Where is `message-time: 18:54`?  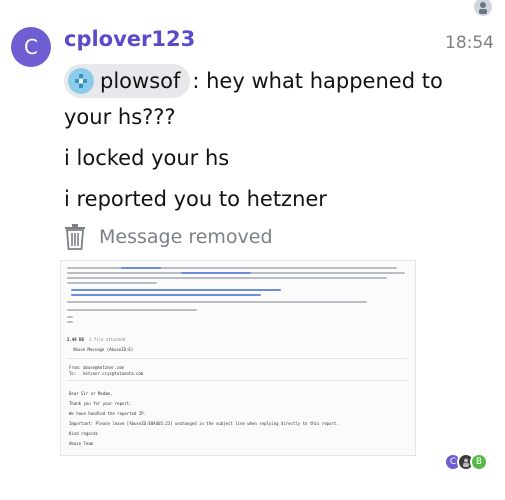 message-time: 18:54 is located at coordinates (469, 43).